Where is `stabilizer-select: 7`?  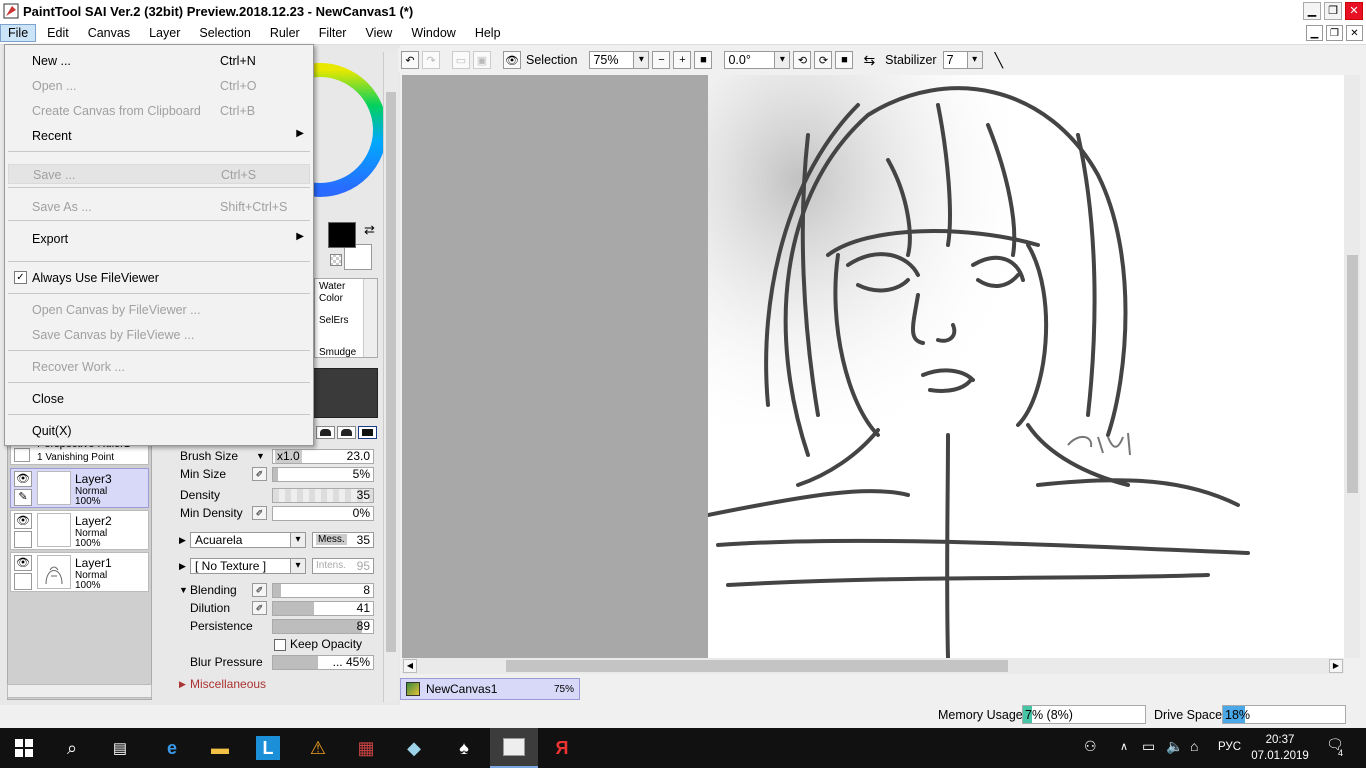
stabilizer-select: 7 is located at coordinates (962, 60).